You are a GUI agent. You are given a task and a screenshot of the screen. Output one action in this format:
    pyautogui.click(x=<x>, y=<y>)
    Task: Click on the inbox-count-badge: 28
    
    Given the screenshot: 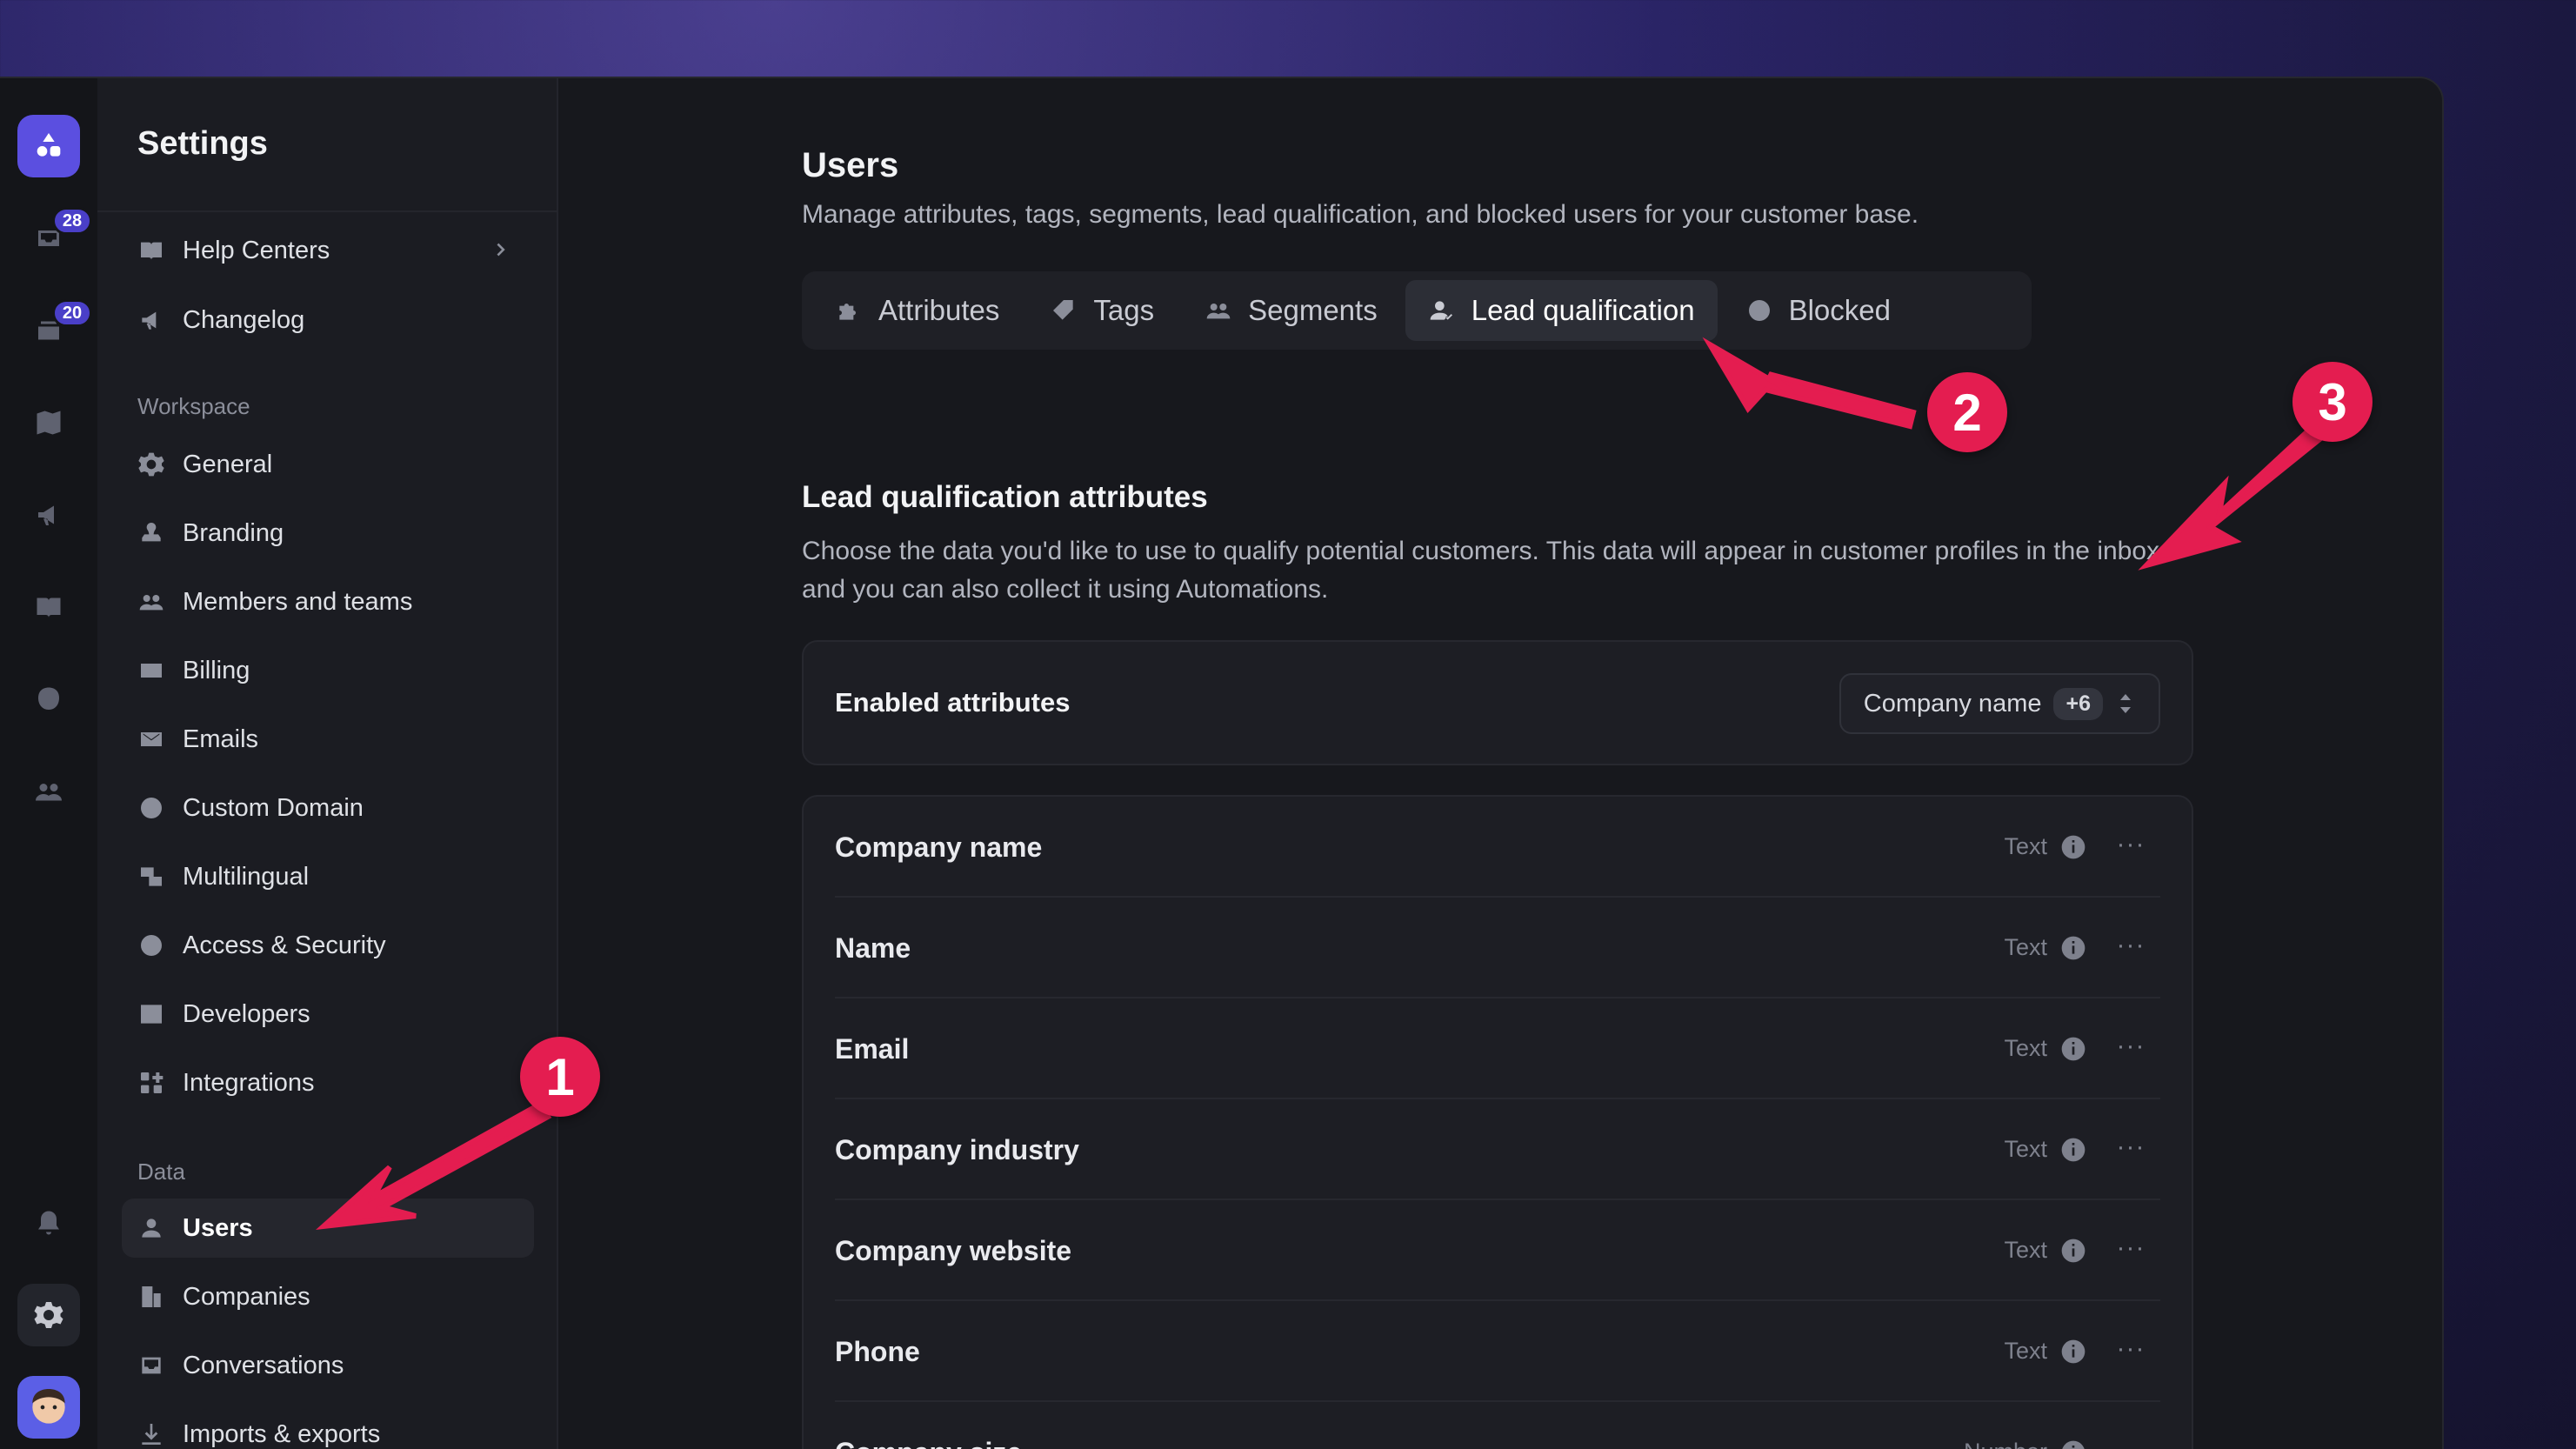 What is the action you would take?
    pyautogui.click(x=72, y=221)
    